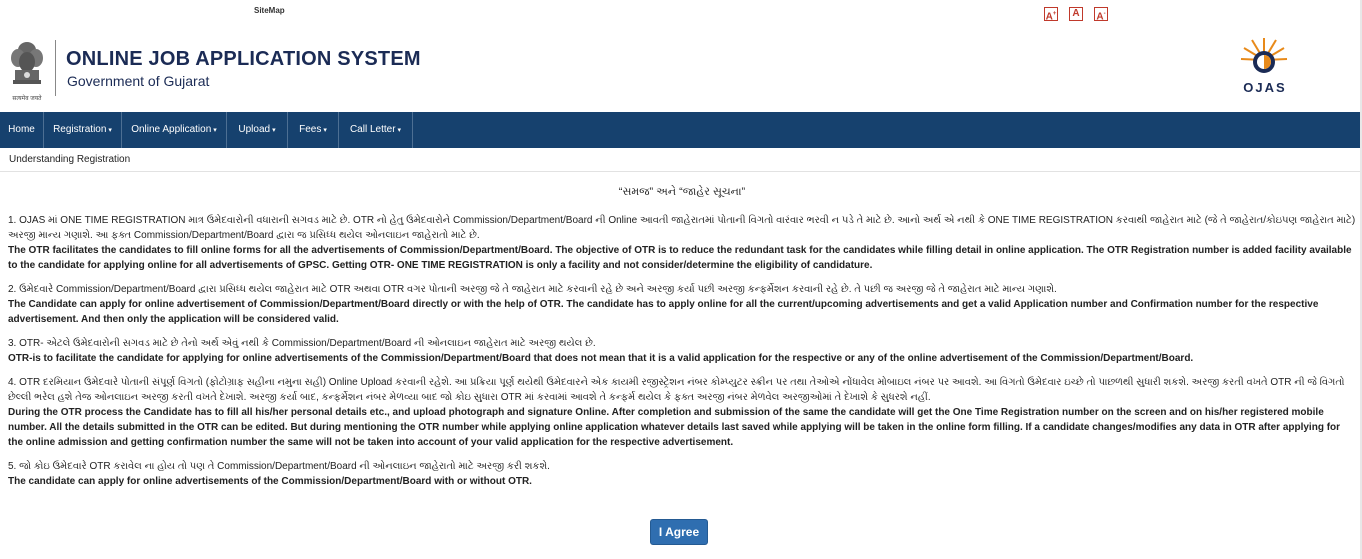  Describe the element at coordinates (55, 68) in the screenshot. I see `header-divider` at that location.